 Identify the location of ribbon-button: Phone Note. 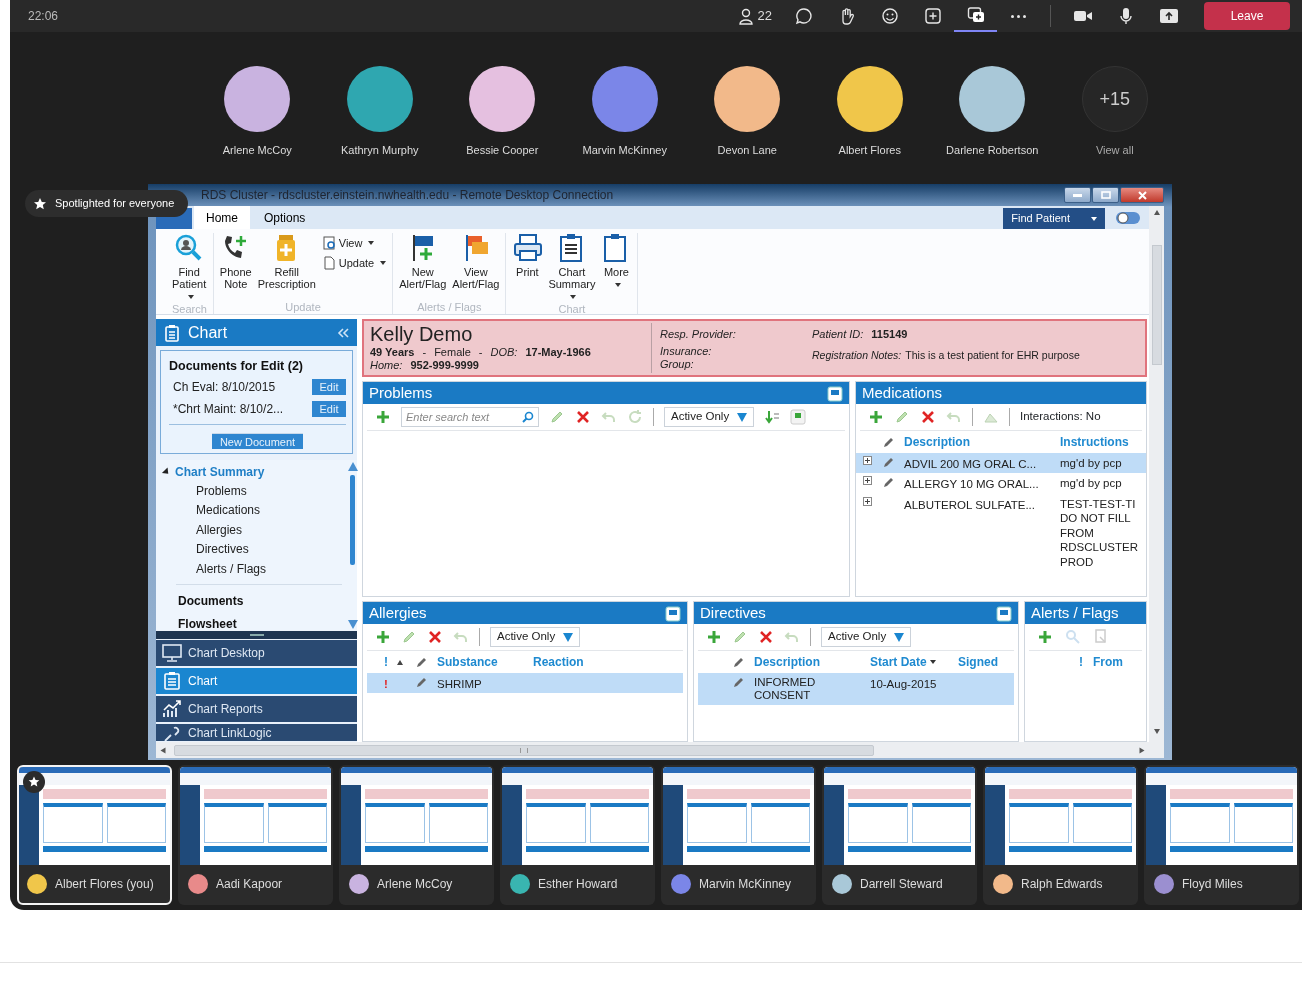
(235, 261).